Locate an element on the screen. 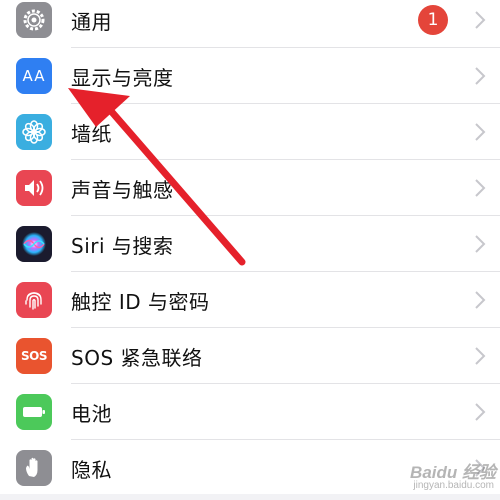 The height and width of the screenshot is (500, 500). watermark-subtext: jingyan.baidu.com is located at coordinates (453, 485).